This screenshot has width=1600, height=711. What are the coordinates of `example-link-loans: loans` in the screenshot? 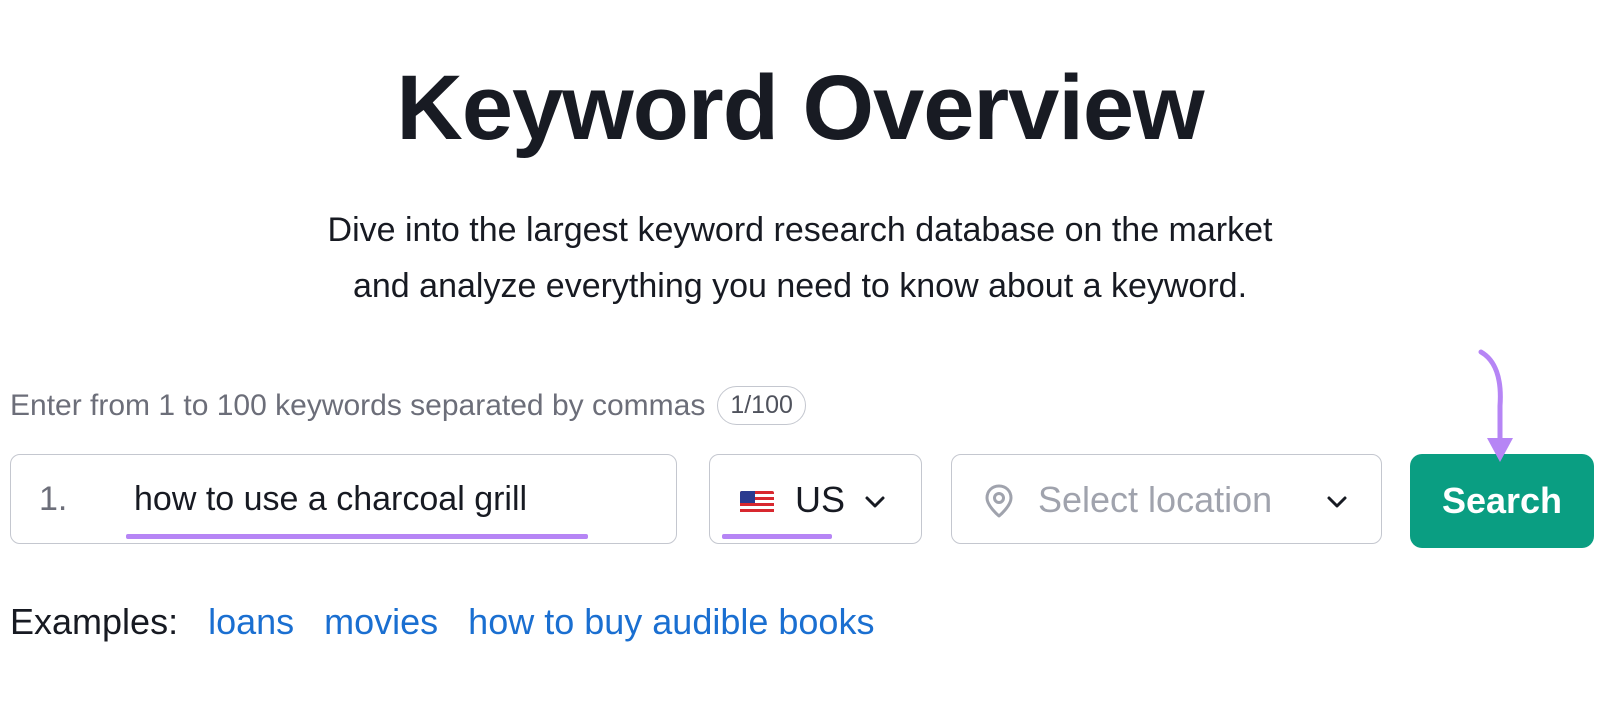 It's located at (251, 622).